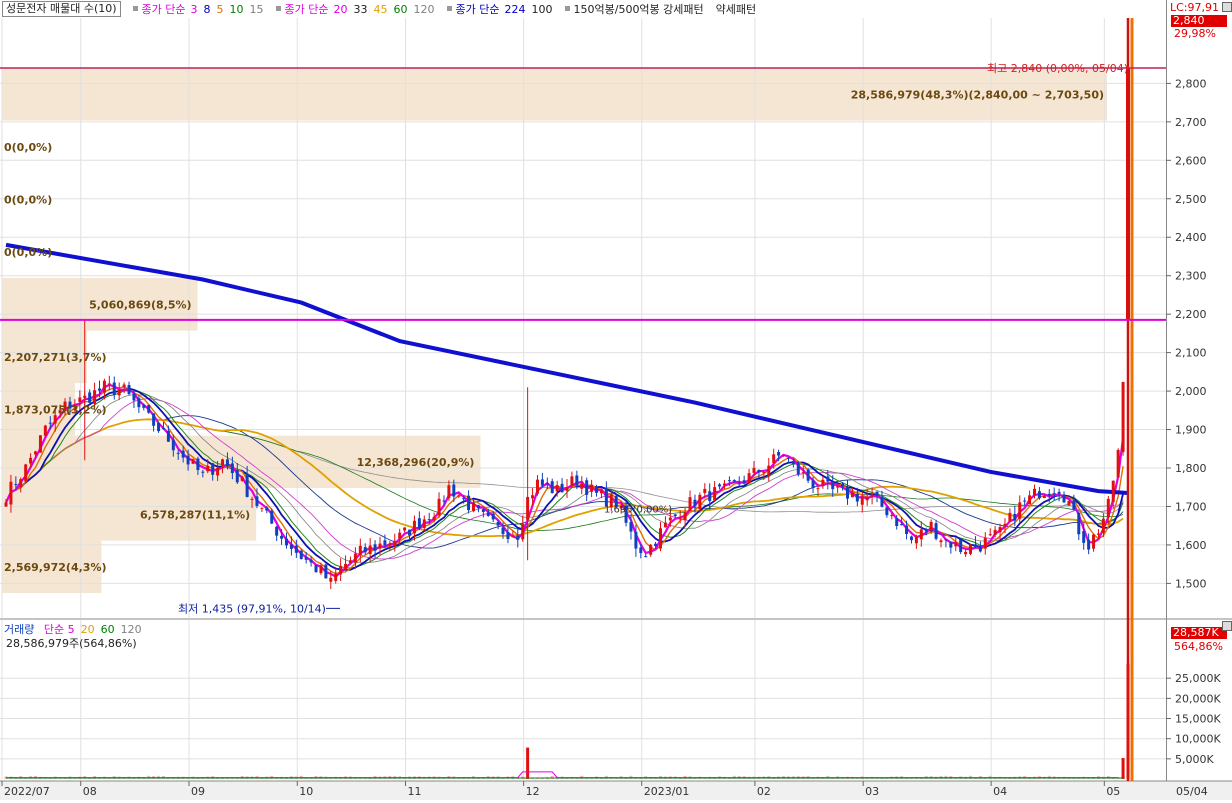 The width and height of the screenshot is (1232, 803). What do you see at coordinates (164, 9) in the screenshot?
I see `legend-group1-label: 종가 단순` at bounding box center [164, 9].